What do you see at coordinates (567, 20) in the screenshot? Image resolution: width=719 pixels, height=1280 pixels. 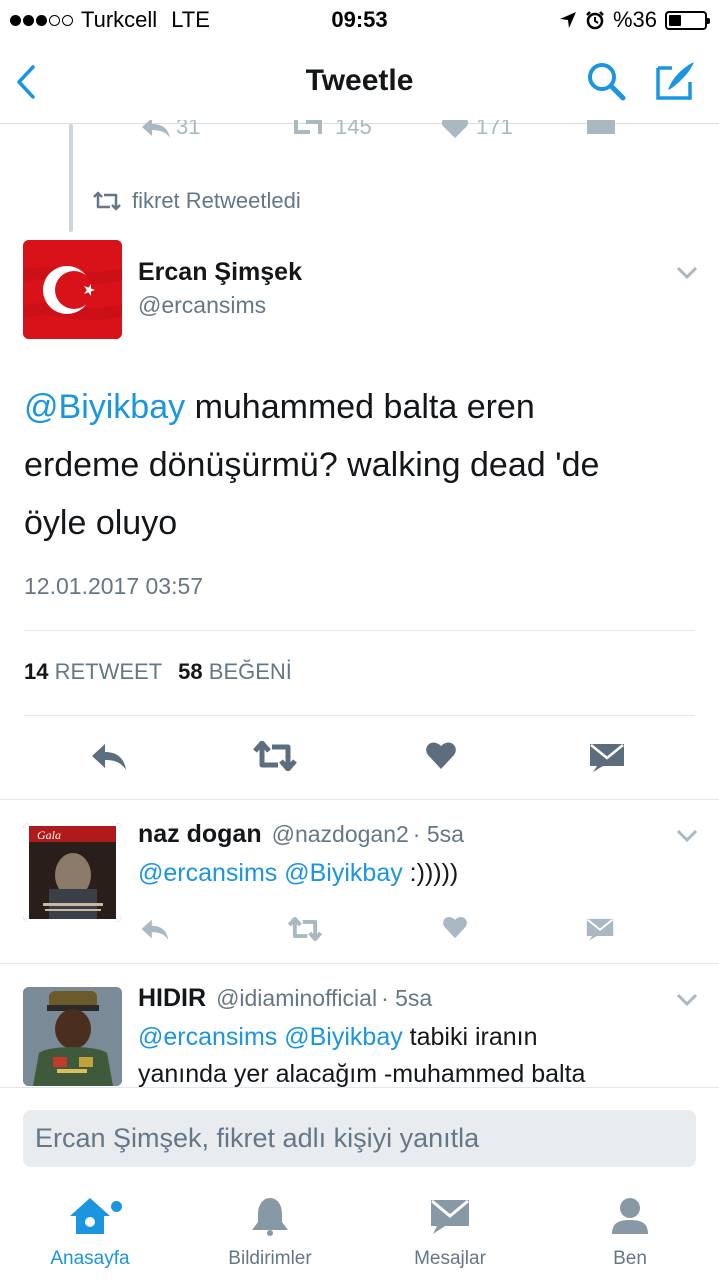 I see `location-arrow-icon` at bounding box center [567, 20].